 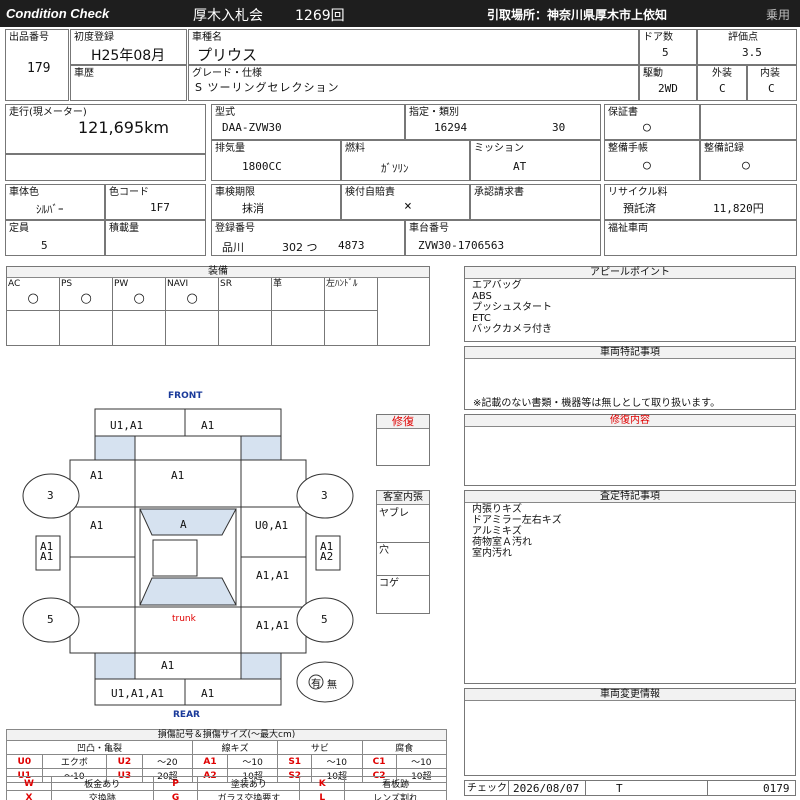 What do you see at coordinates (273, 575) in the screenshot?
I see `right-rear-door-damage: A1,A1` at bounding box center [273, 575].